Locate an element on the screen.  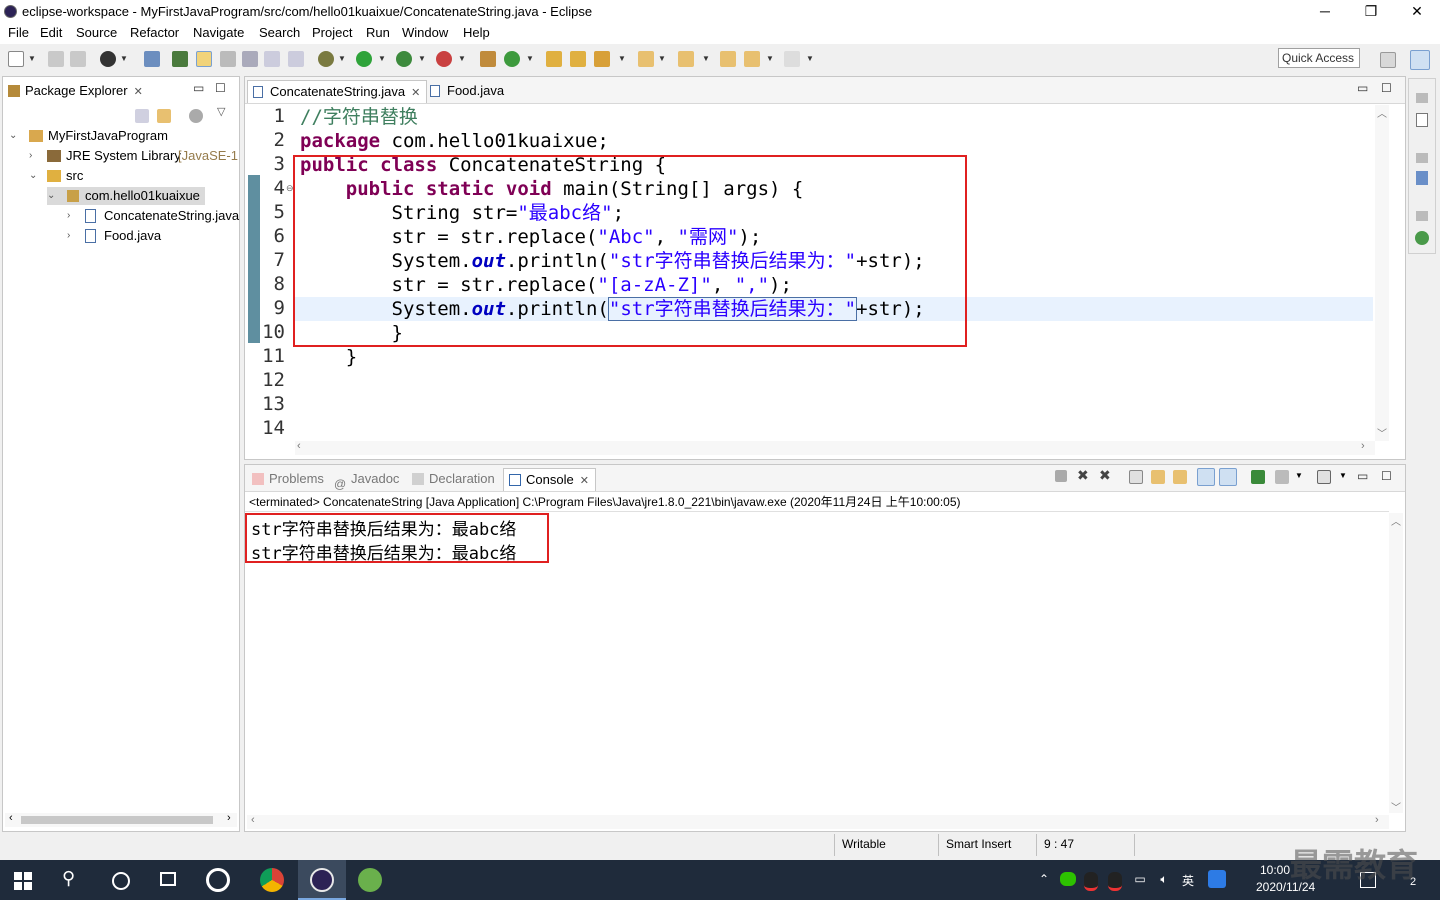
show-stderr-icon is located at coordinates (1228, 477).